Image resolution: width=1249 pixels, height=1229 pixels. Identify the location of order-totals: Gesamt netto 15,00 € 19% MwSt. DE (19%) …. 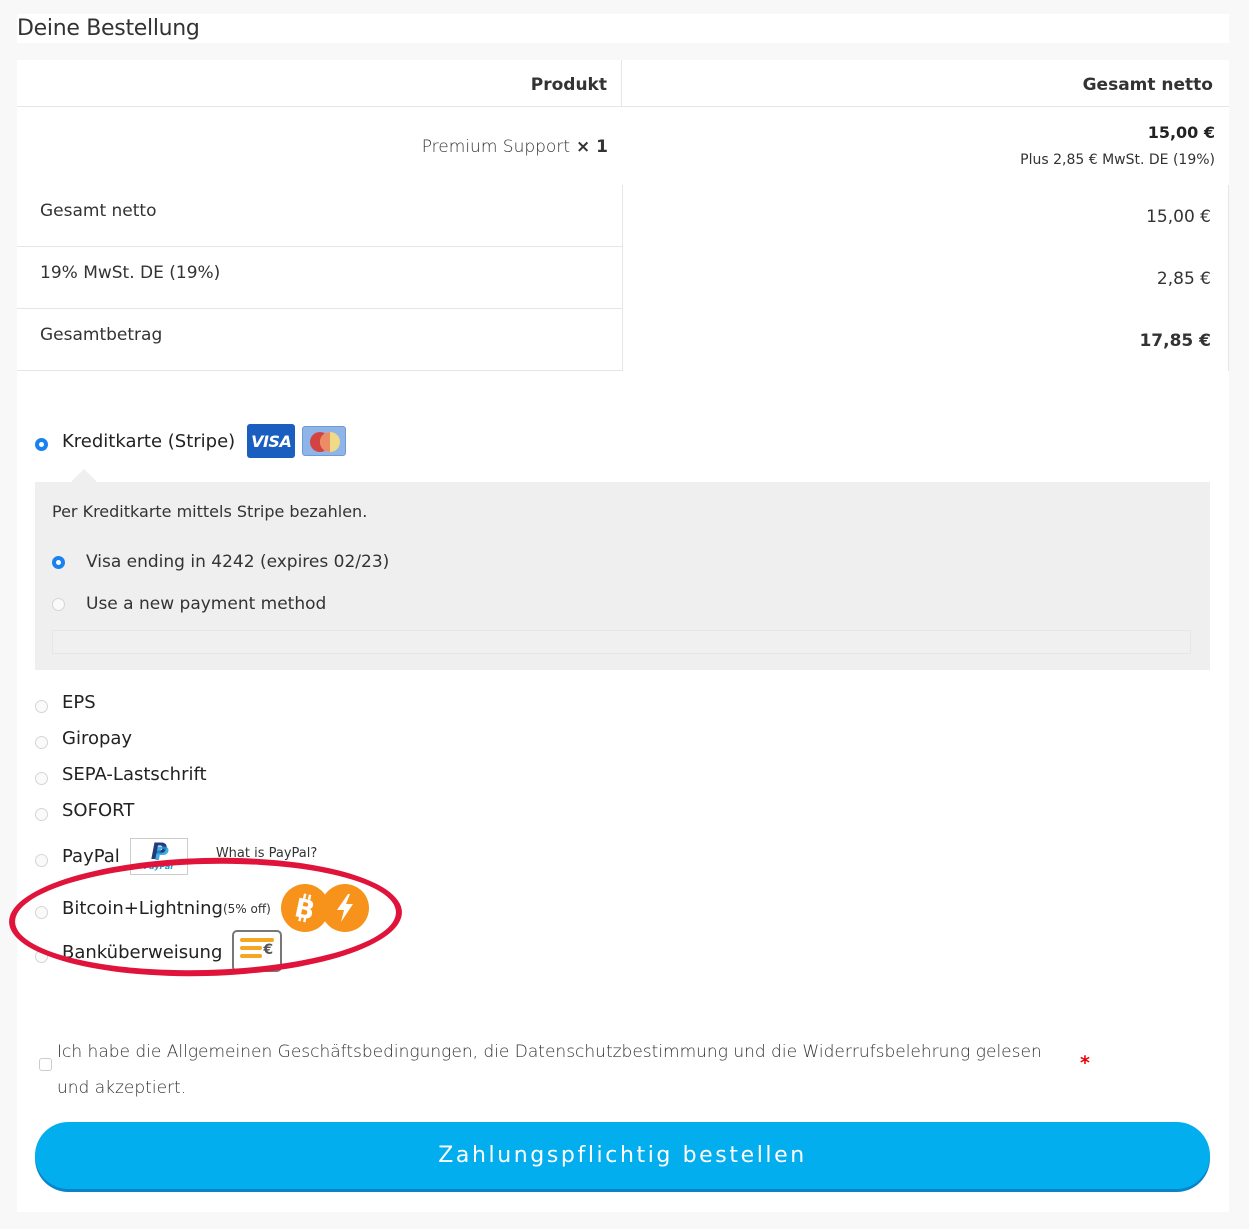
(623, 278).